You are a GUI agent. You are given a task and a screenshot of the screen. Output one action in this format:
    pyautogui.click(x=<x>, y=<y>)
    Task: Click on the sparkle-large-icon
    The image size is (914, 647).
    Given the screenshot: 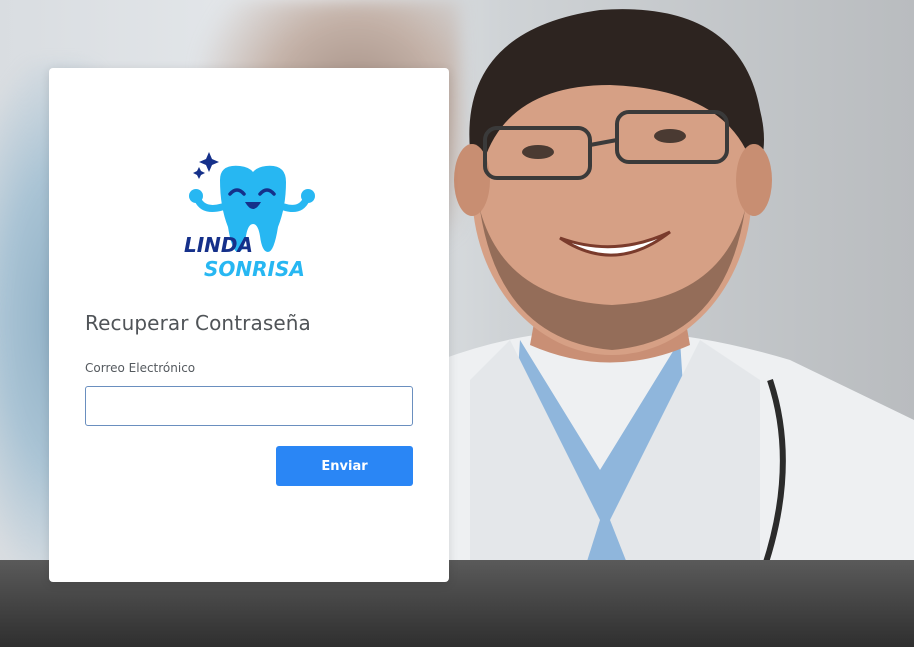 What is the action you would take?
    pyautogui.click(x=209, y=162)
    